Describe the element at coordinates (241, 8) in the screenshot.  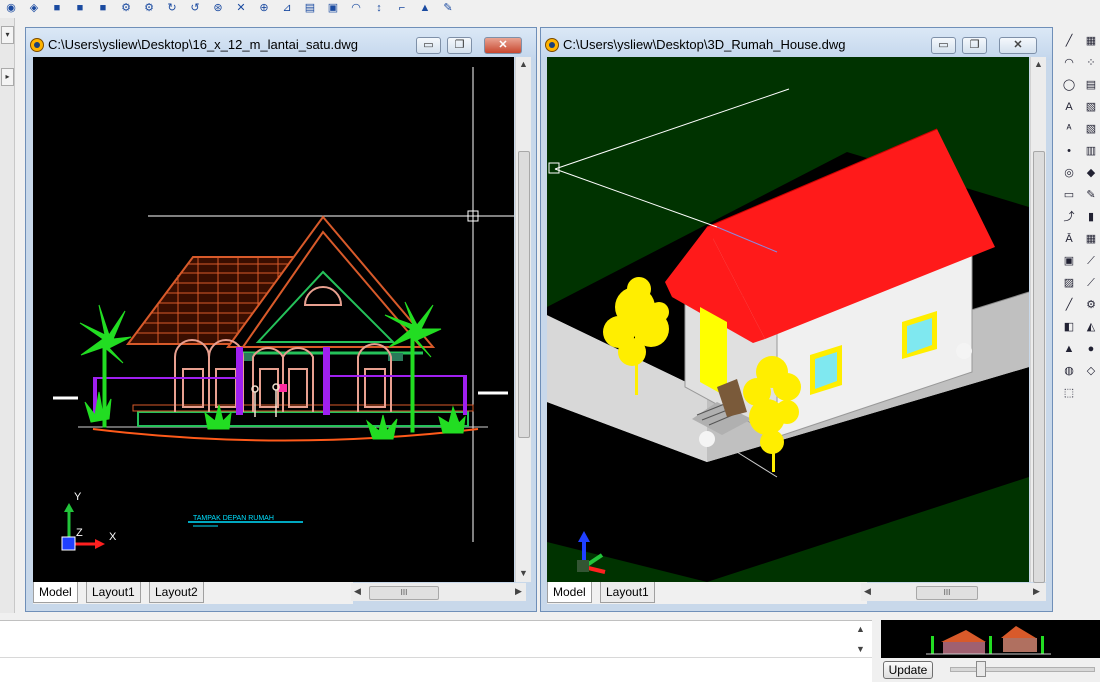
I see `delete-icon: ✕` at that location.